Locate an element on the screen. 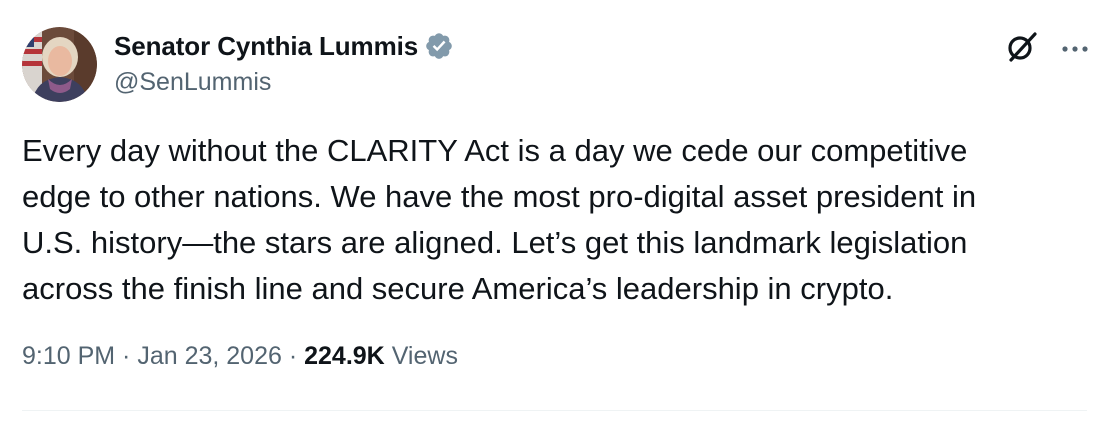  avatar is located at coordinates (59, 64).